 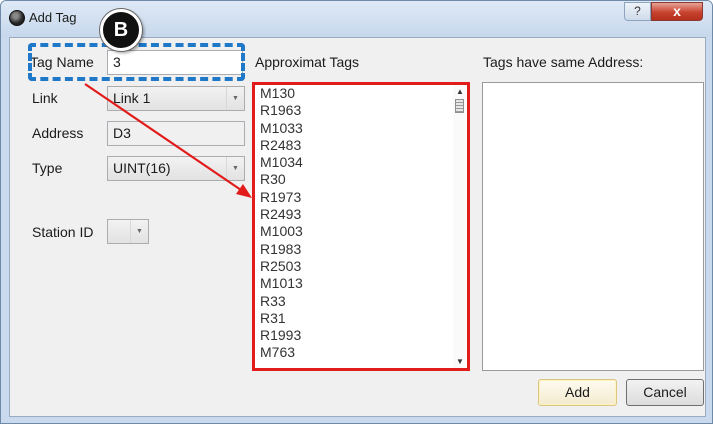 I want to click on list-item: M1034, so click(x=357, y=162).